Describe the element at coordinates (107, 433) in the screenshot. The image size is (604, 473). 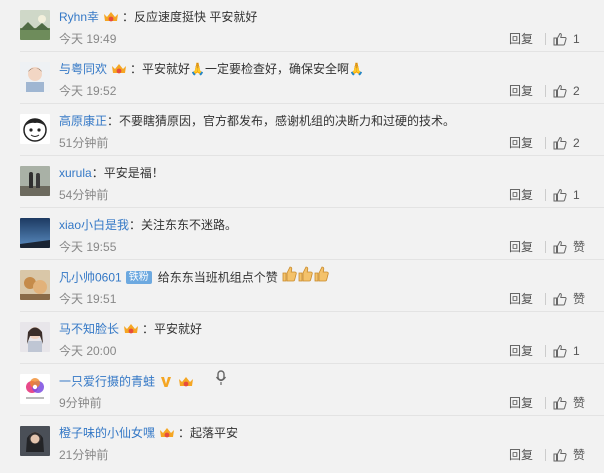
I see `username-link: 橙子味的小仙女嘿` at that location.